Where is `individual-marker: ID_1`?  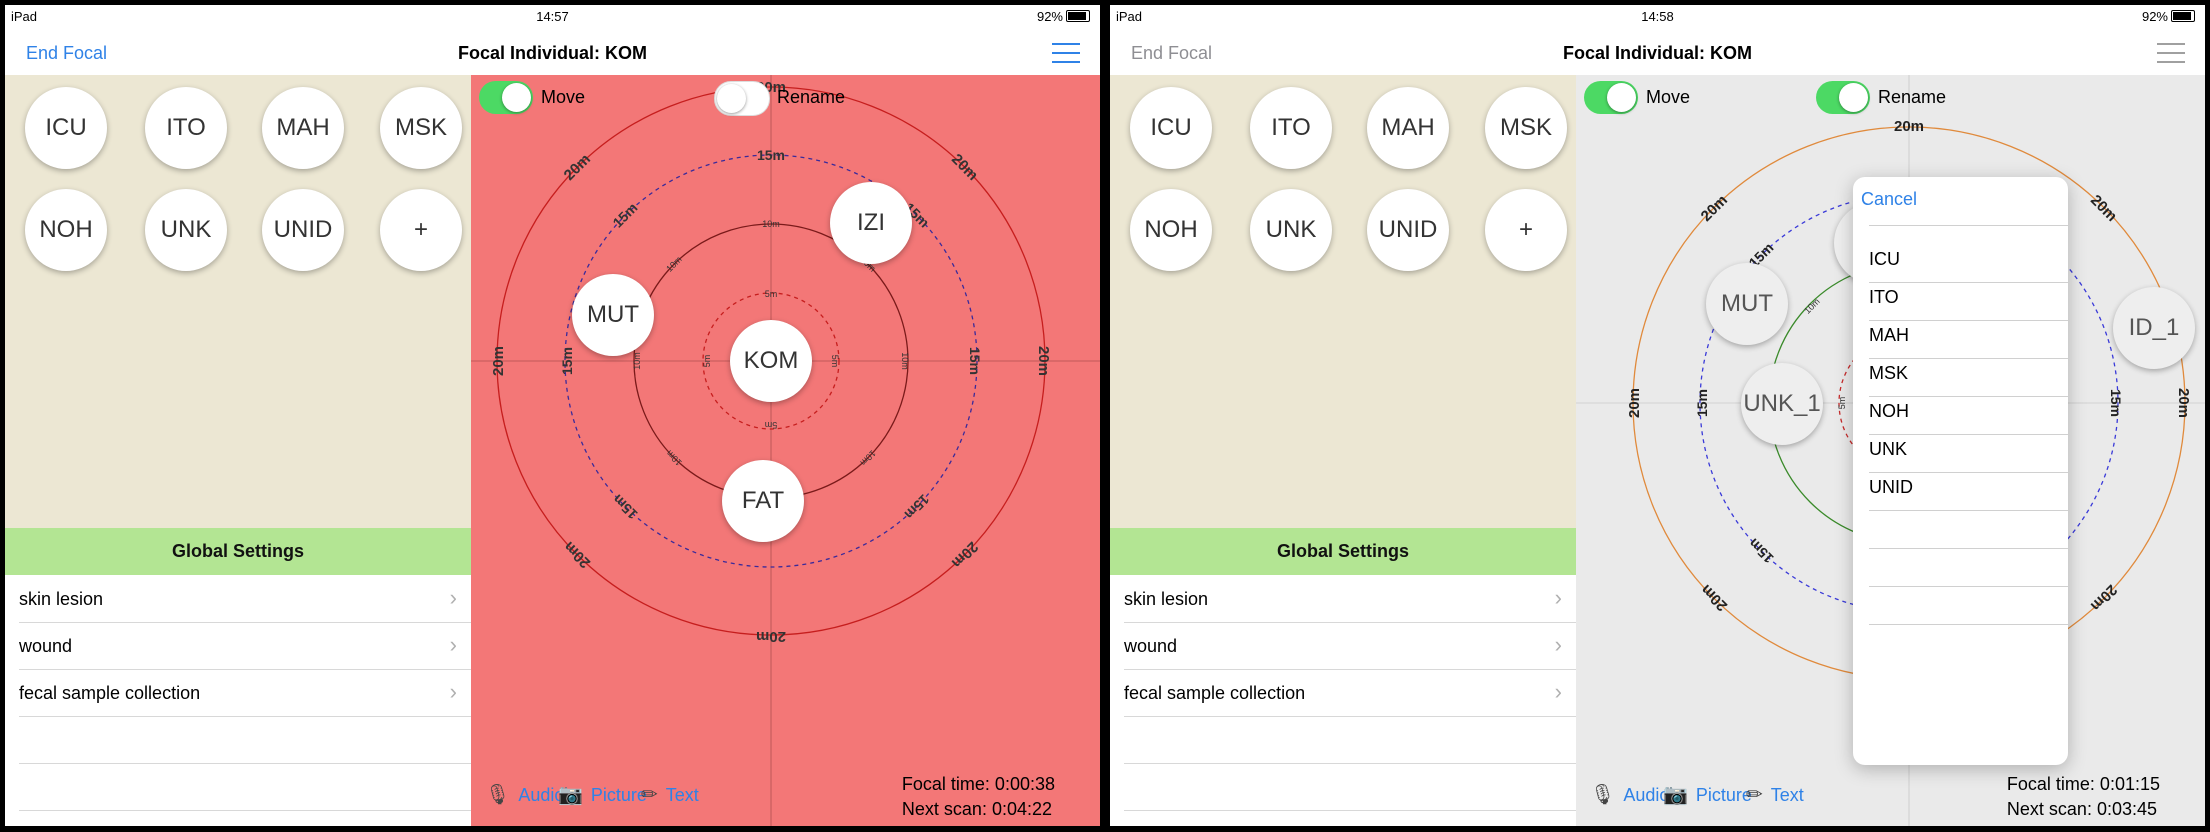
individual-marker: ID_1 is located at coordinates (2154, 328).